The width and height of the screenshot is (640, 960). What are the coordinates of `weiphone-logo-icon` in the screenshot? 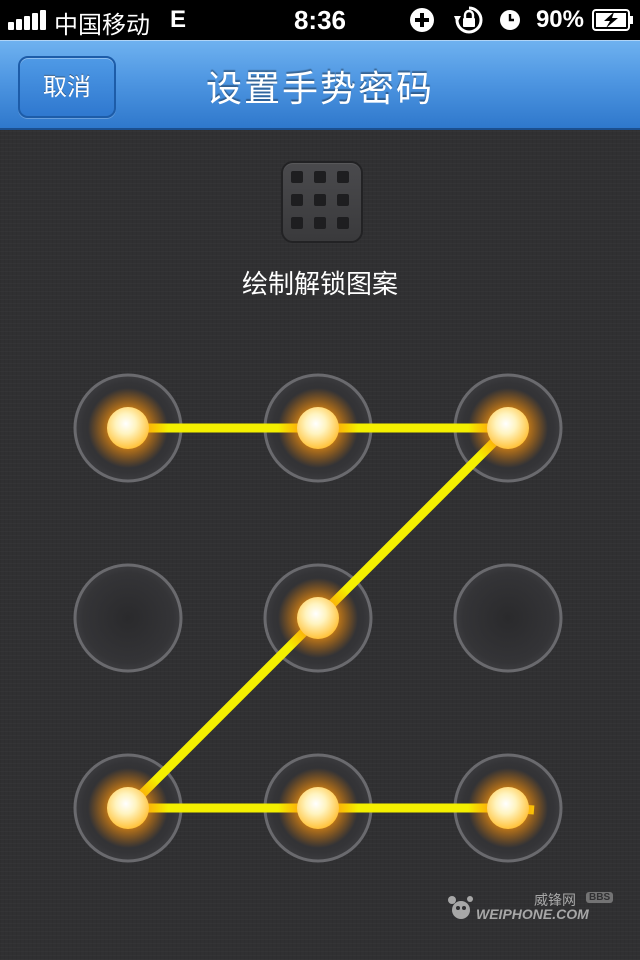 It's located at (460, 907).